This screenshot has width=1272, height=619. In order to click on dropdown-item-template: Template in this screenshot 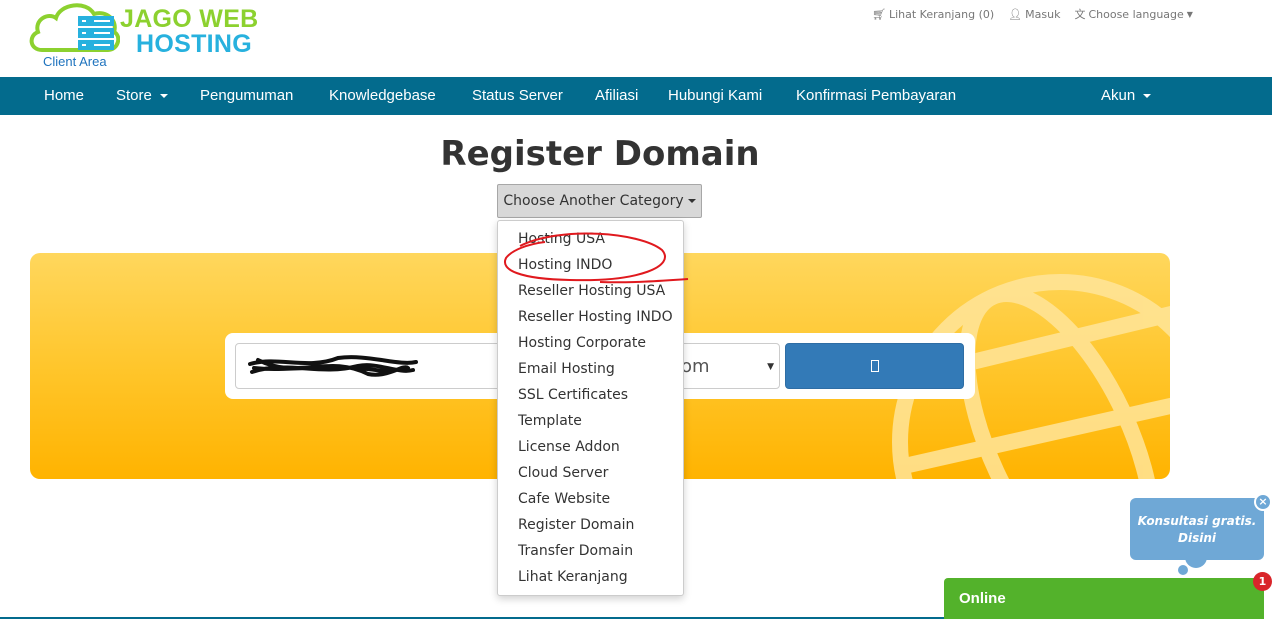, I will do `click(550, 421)`.